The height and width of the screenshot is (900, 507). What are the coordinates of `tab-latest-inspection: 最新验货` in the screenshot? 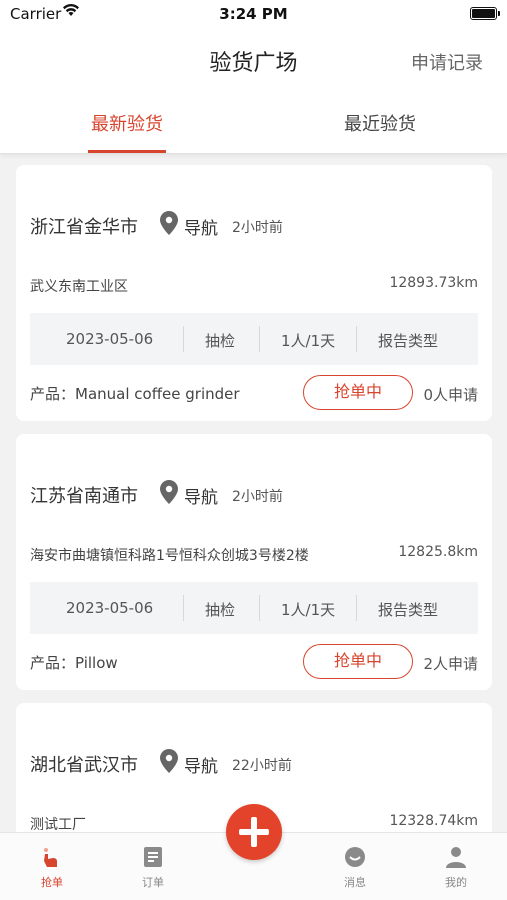 It's located at (127, 123).